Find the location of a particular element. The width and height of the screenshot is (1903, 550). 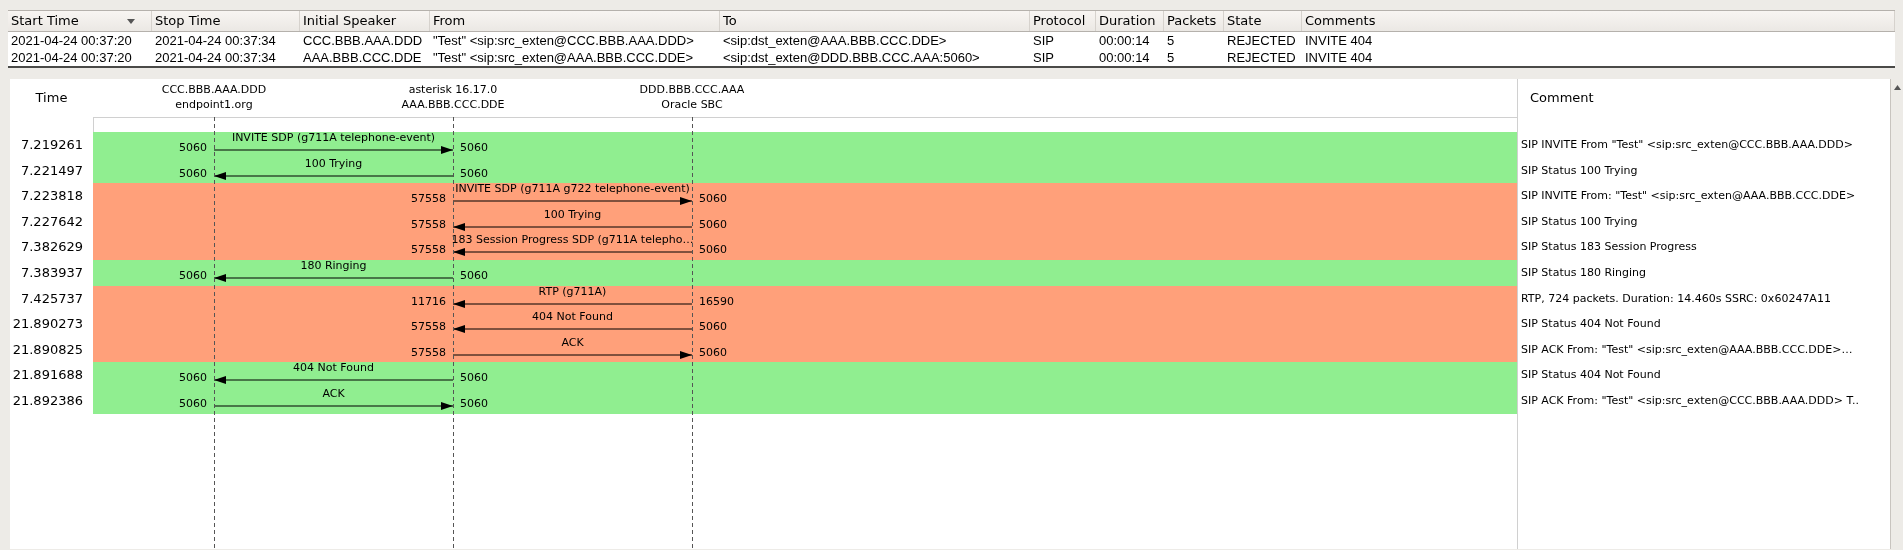

table-cell-text: <sip:dst_exten@DDD.BBB.CCC.AAA:5060> is located at coordinates (851, 57).